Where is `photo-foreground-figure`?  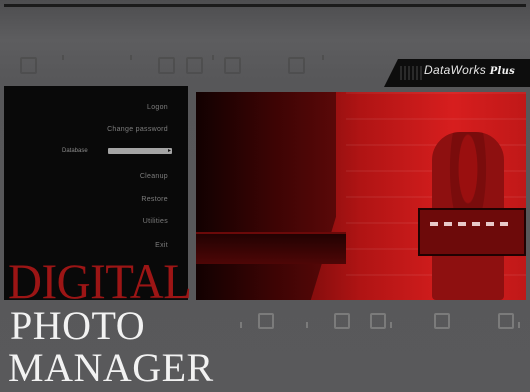
photo-foreground-figure is located at coordinates (266, 196).